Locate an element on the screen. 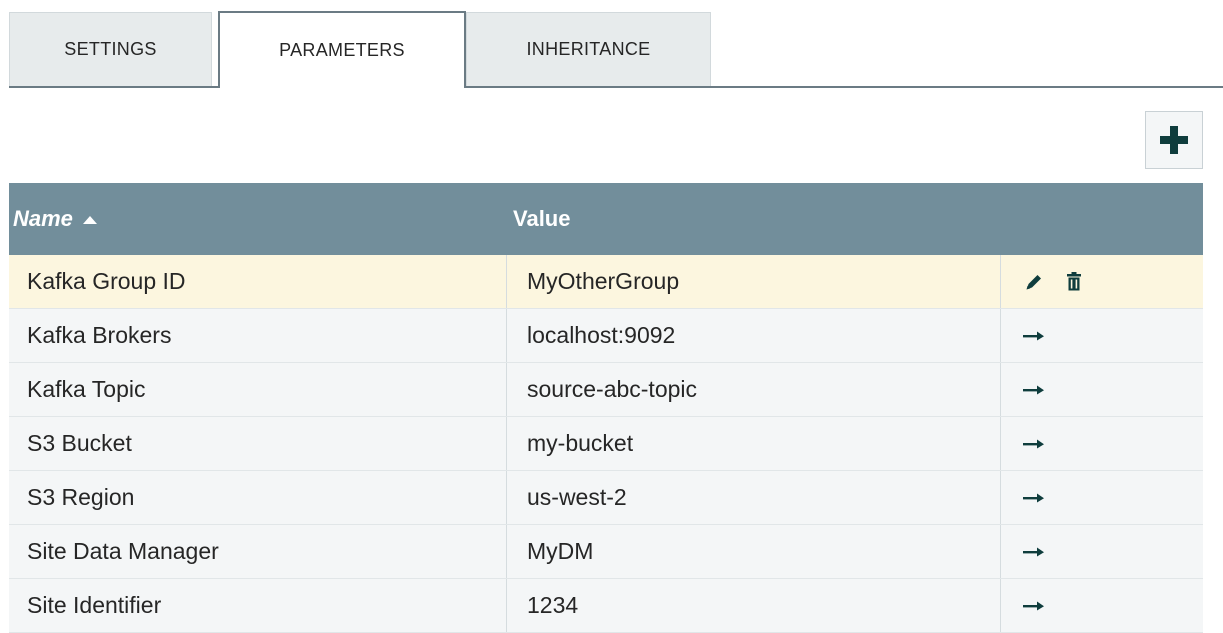  edit-icon is located at coordinates (1034, 282).